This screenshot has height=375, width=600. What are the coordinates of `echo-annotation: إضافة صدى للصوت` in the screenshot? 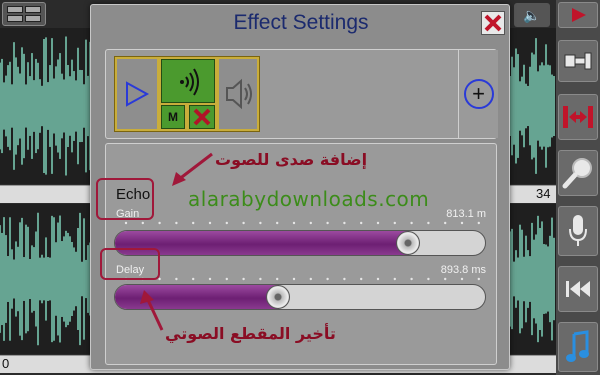 It's located at (291, 159).